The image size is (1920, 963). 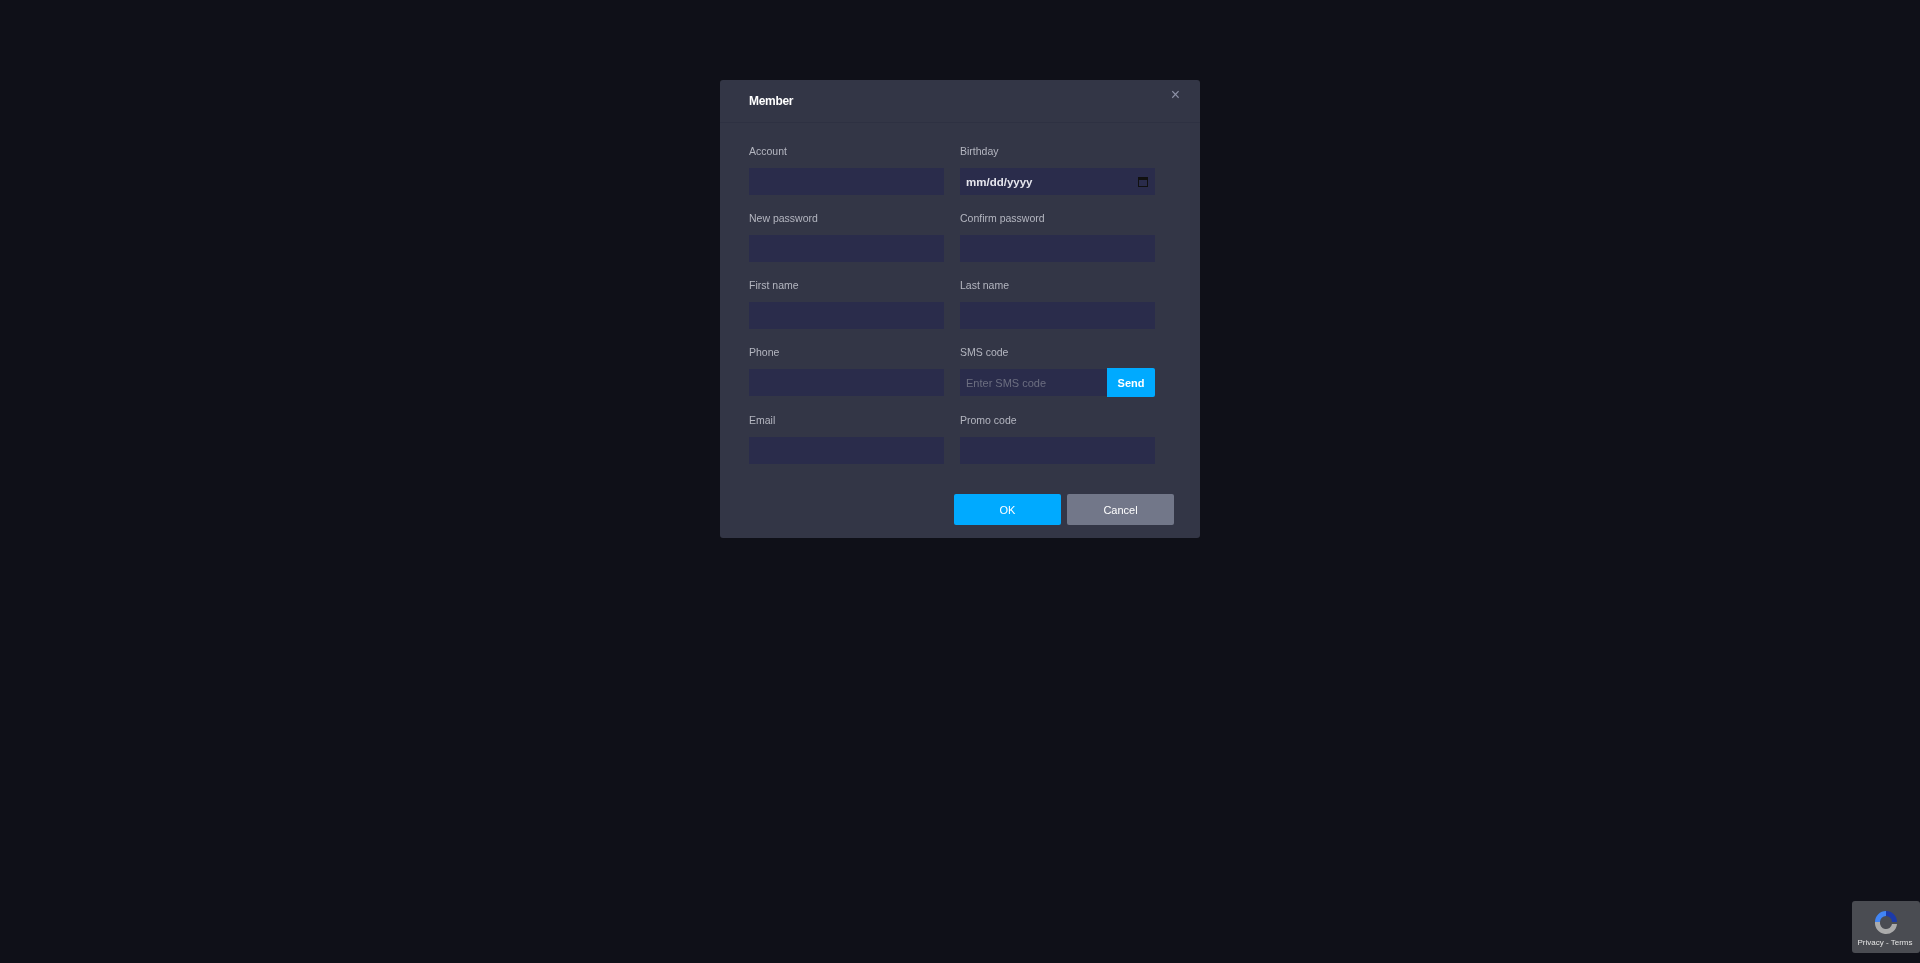 I want to click on cancel-button: Cancel, so click(x=1120, y=509).